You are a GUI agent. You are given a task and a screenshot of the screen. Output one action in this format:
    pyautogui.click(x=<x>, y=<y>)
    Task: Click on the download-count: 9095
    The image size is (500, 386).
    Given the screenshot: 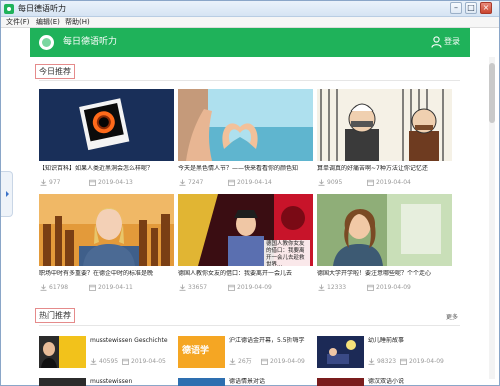 What is the action you would take?
    pyautogui.click(x=335, y=182)
    